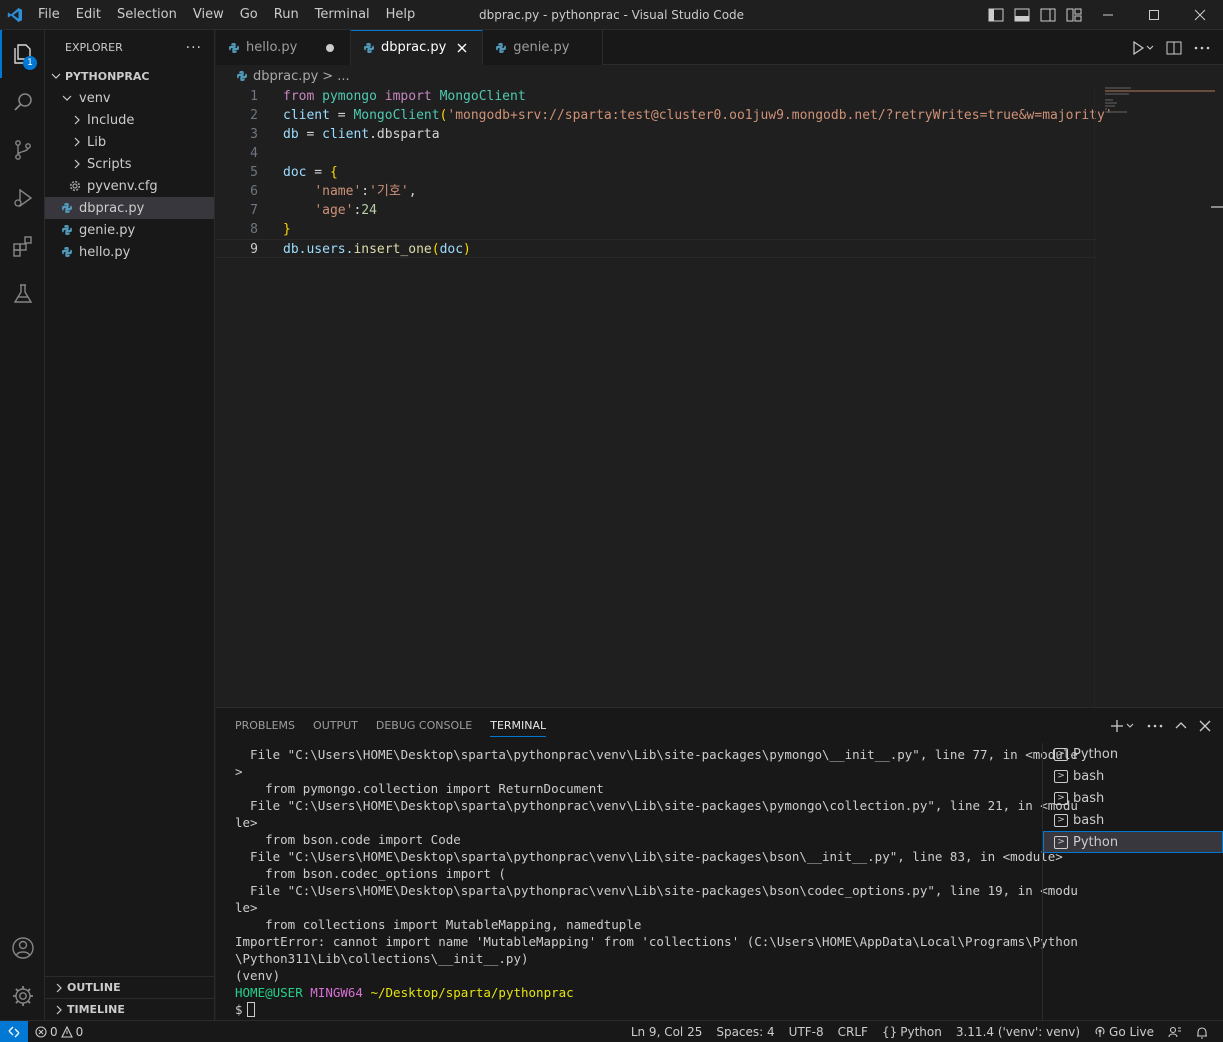  Describe the element at coordinates (745, 1031) in the screenshot. I see `indentation: Spaces: 4` at that location.